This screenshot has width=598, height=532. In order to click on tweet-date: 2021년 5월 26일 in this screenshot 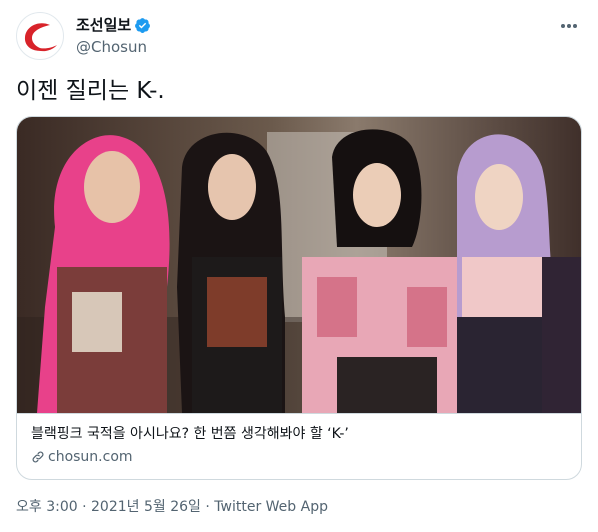, I will do `click(146, 507)`.